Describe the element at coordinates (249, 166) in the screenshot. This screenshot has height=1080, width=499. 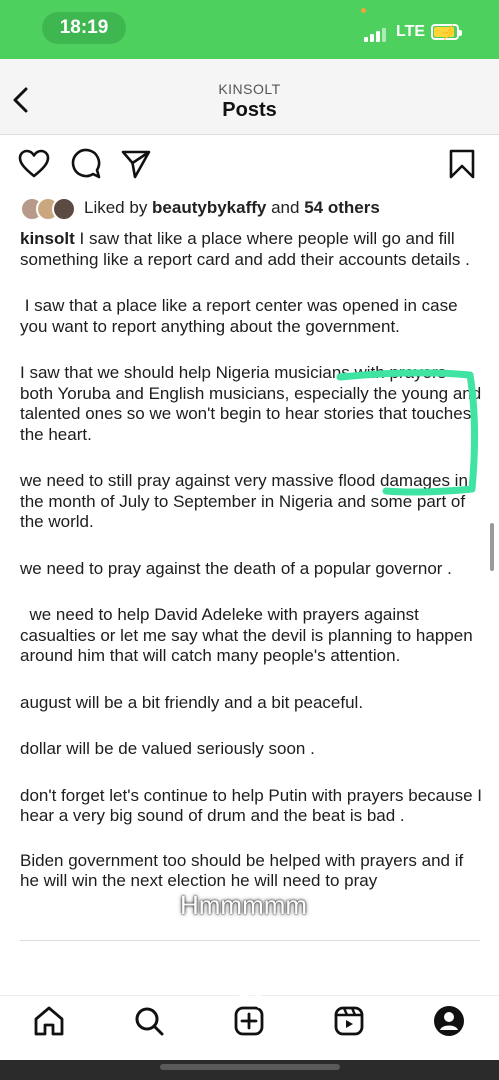
I see `post-actions` at that location.